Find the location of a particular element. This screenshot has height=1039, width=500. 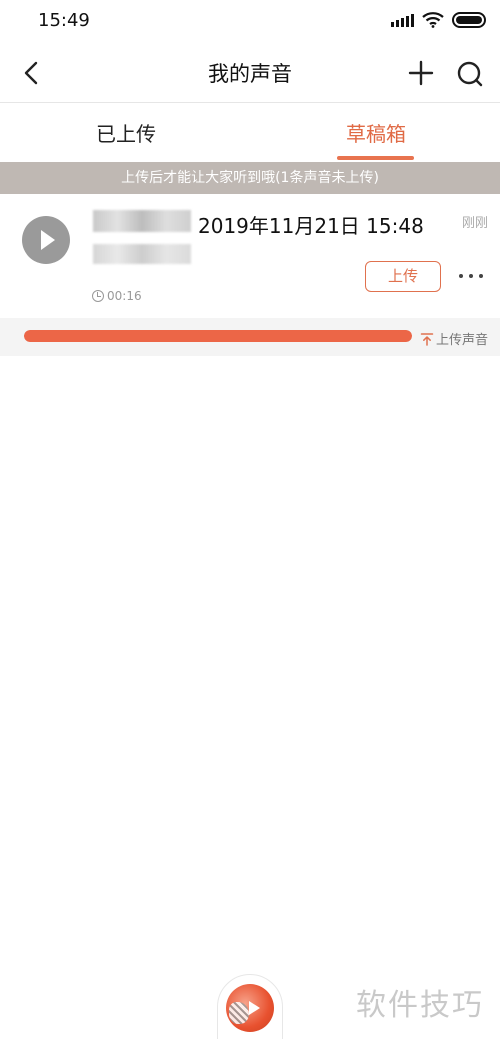

clock-icon is located at coordinates (98, 296).